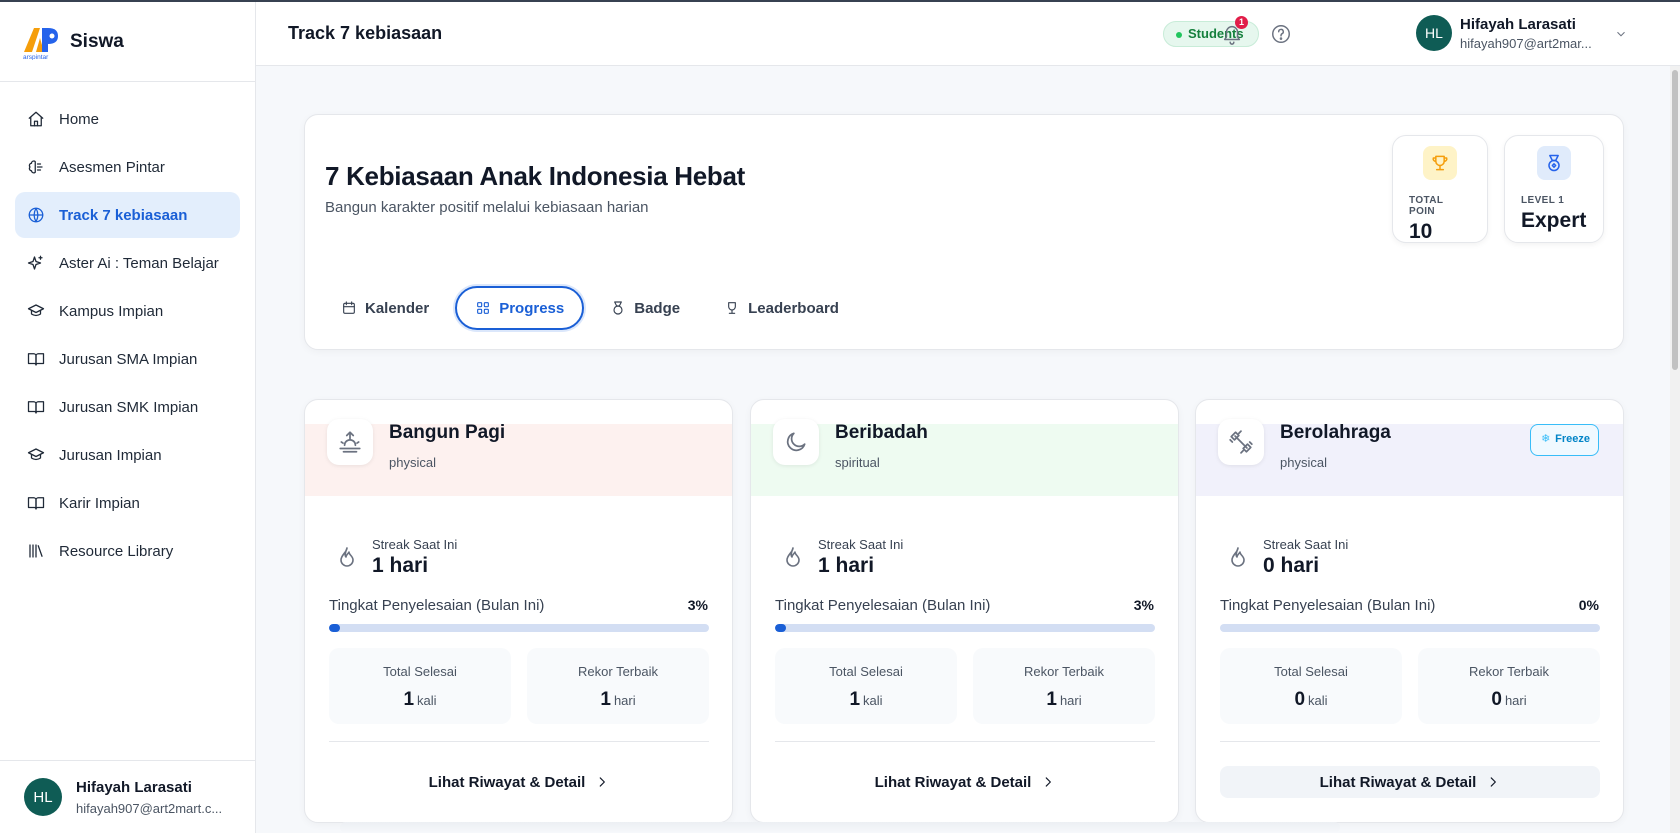  Describe the element at coordinates (112, 167) in the screenshot. I see `sidebar-item-label: Asesmen Pintar` at that location.